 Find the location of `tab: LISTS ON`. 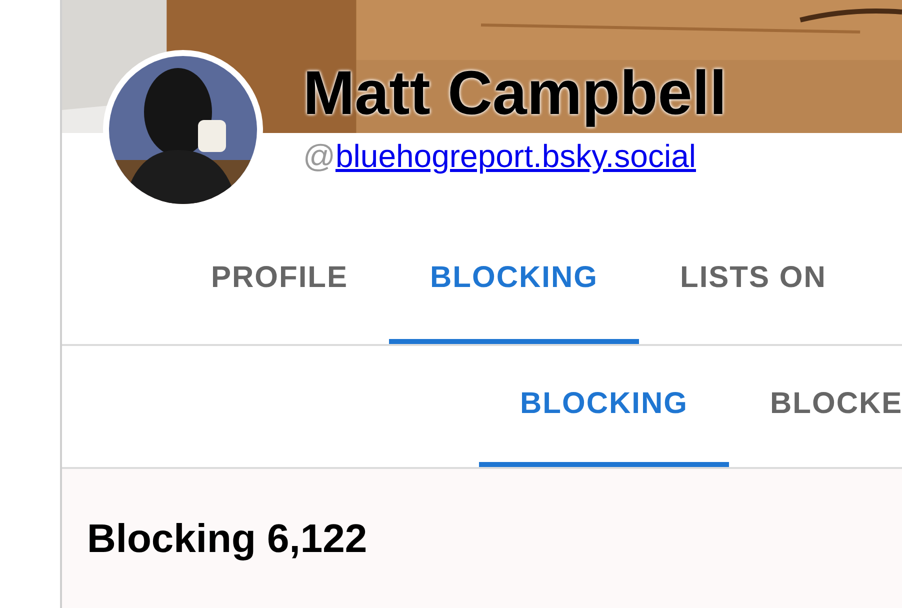

tab: LISTS ON is located at coordinates (753, 294).